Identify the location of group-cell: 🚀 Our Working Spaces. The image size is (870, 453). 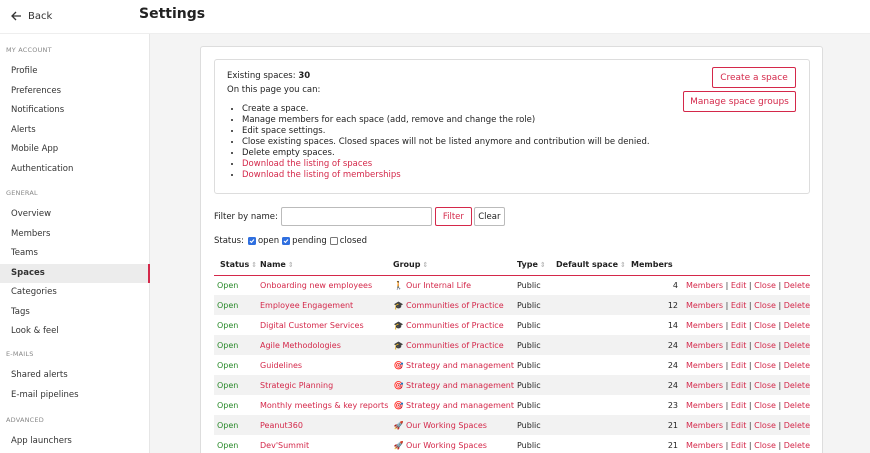
(455, 444).